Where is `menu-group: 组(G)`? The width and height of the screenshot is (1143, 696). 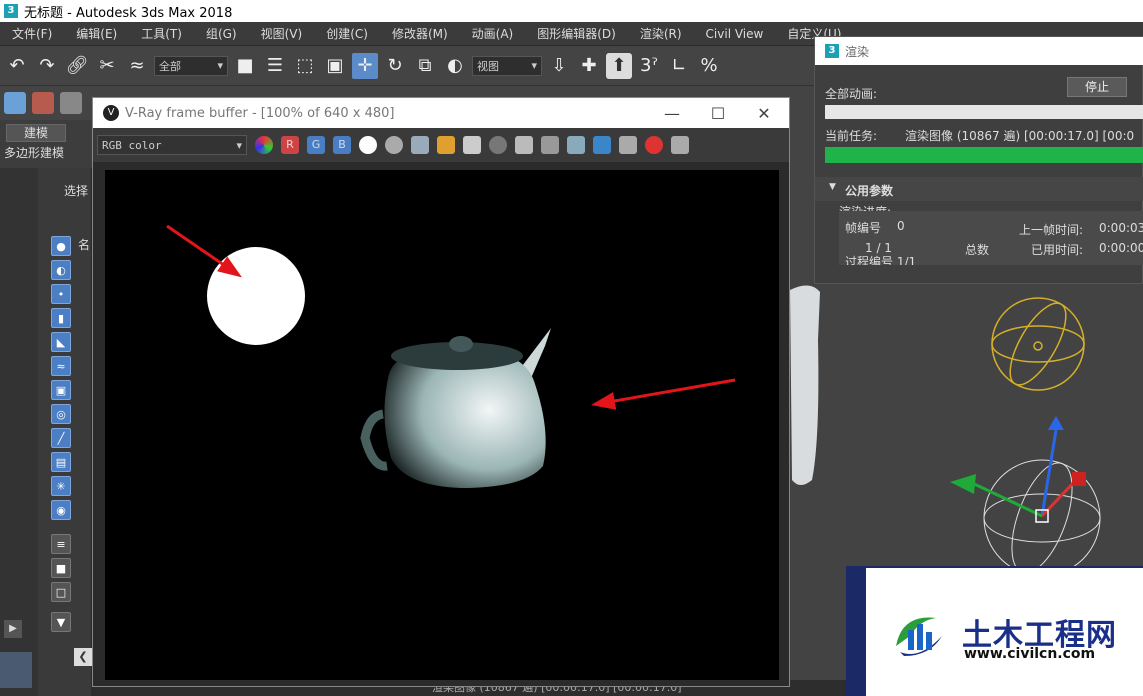 menu-group: 组(G) is located at coordinates (221, 33).